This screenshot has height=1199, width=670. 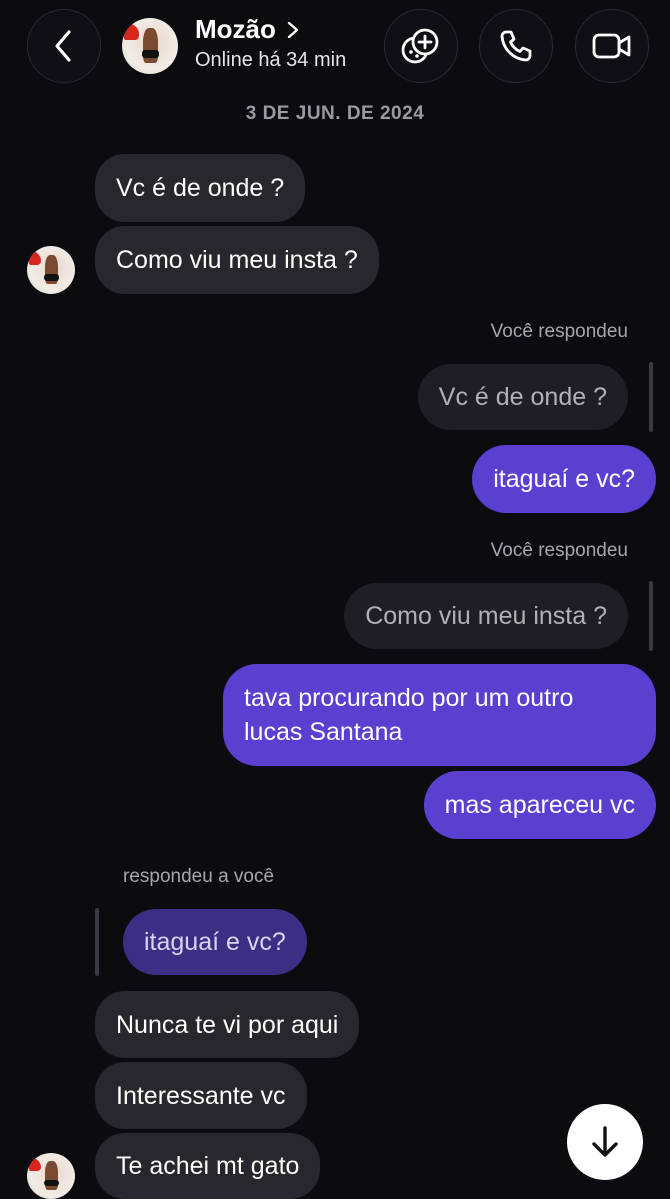 What do you see at coordinates (208, 1166) in the screenshot?
I see `message-incoming: Te achei mt gato` at bounding box center [208, 1166].